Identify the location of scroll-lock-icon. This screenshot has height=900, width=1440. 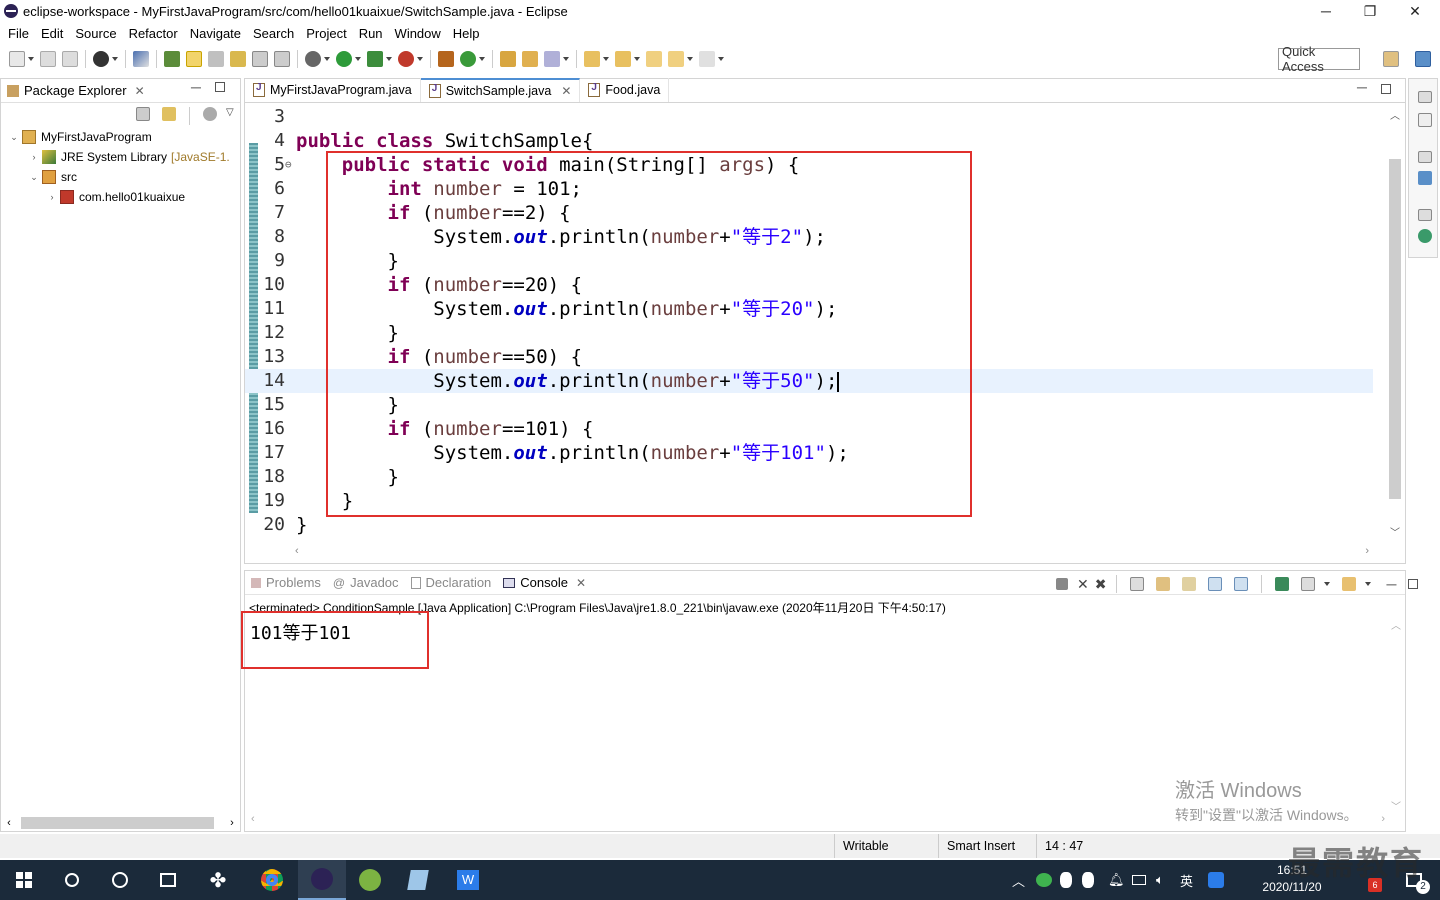
(1163, 584).